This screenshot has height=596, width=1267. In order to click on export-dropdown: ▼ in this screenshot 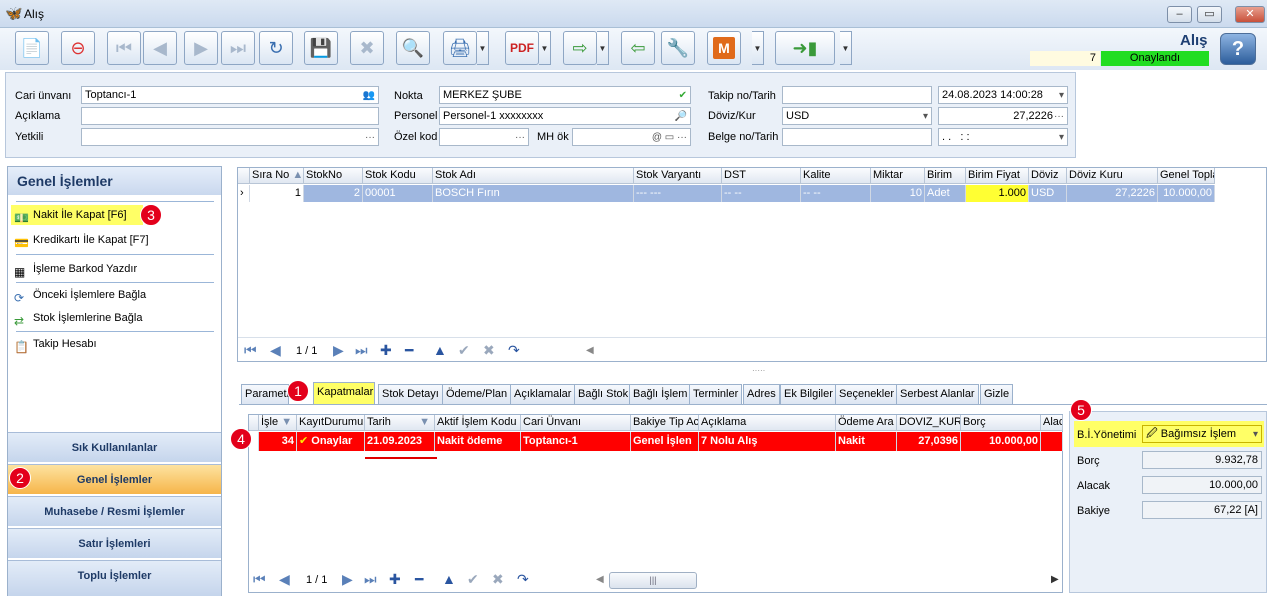, I will do `click(603, 48)`.